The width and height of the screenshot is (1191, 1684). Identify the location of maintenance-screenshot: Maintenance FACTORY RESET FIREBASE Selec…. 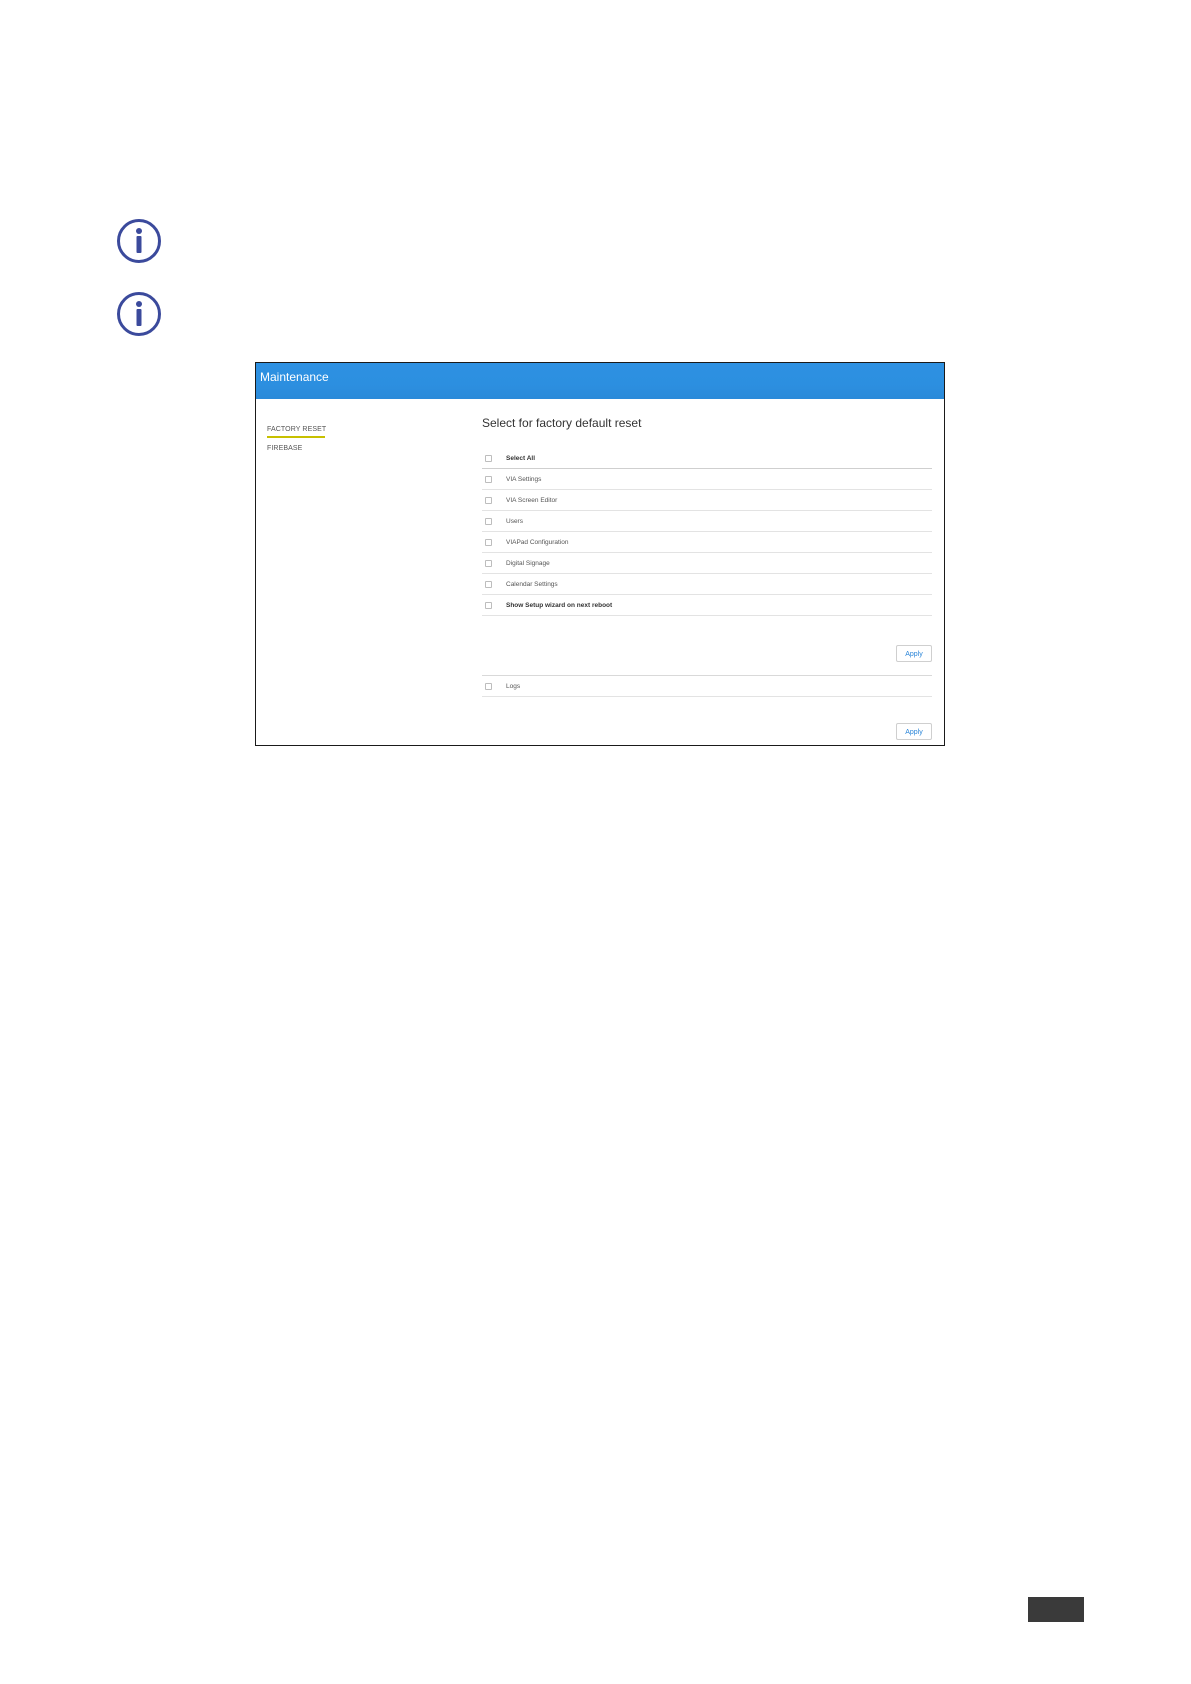
(600, 554).